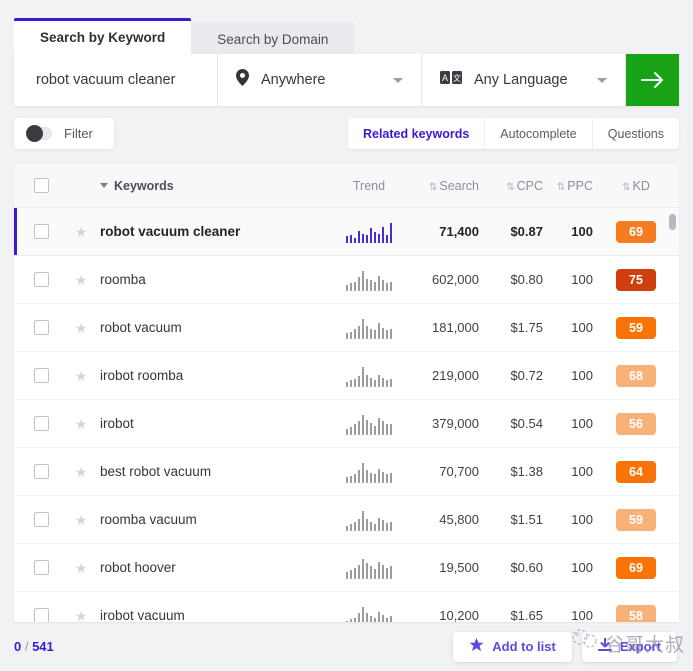 This screenshot has height=671, width=693. I want to click on row-cpc: $0.60, so click(526, 567).